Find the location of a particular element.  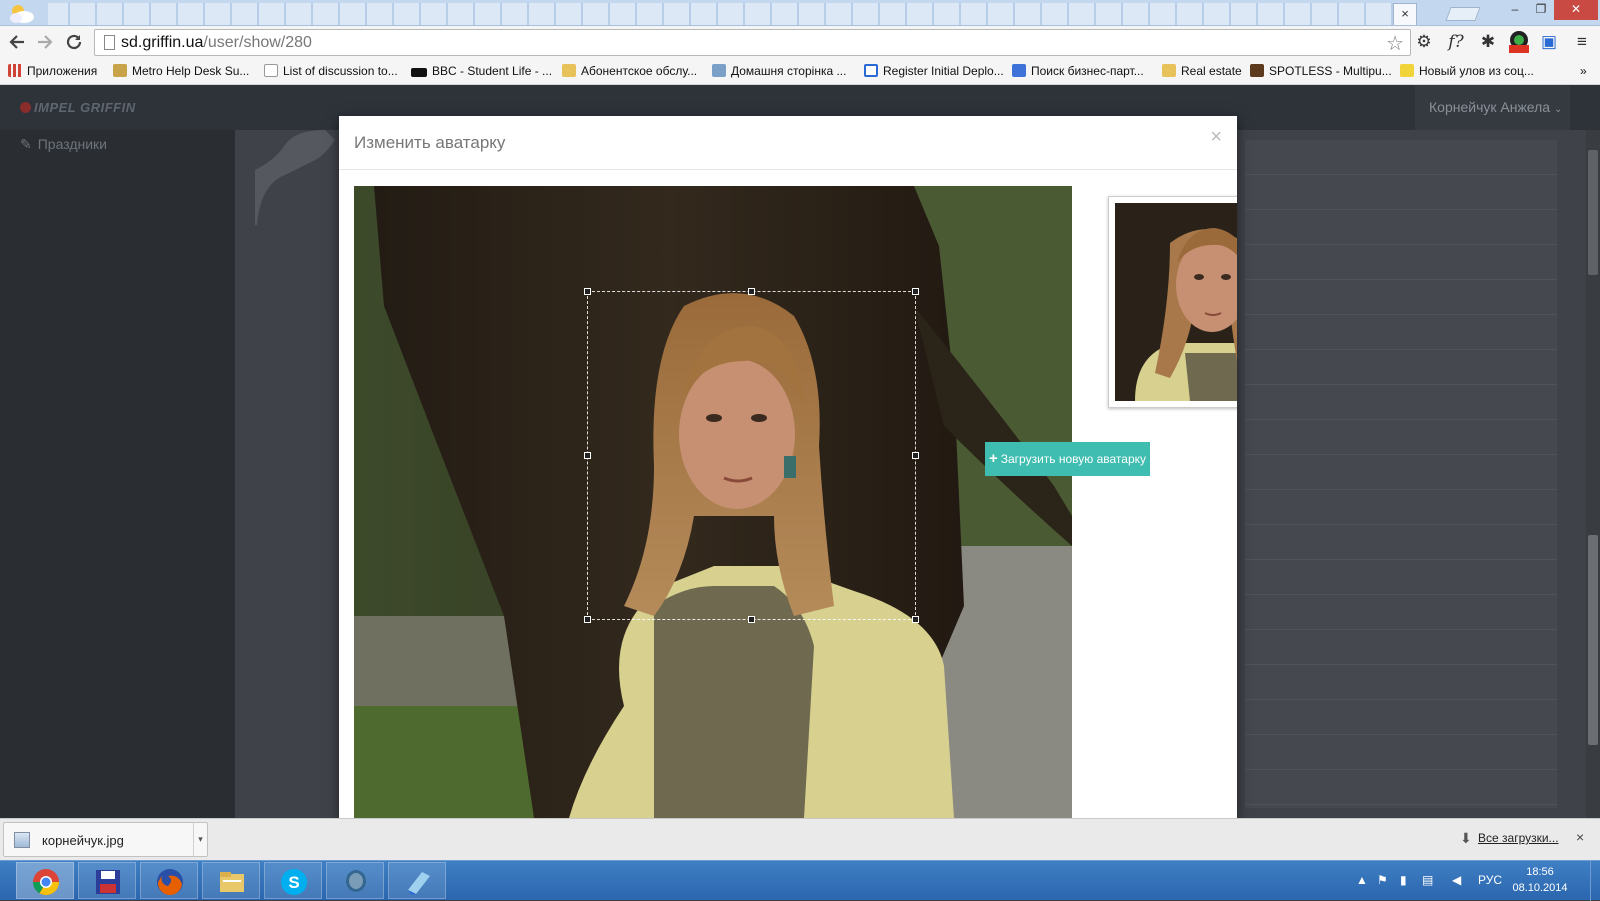

crop-handle-sw is located at coordinates (587, 619).